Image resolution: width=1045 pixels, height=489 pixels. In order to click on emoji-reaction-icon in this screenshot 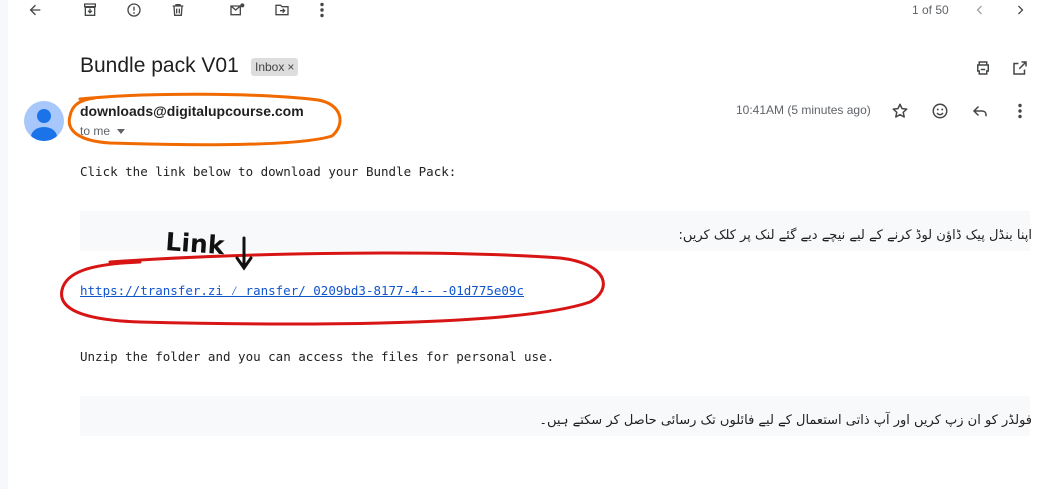, I will do `click(940, 111)`.